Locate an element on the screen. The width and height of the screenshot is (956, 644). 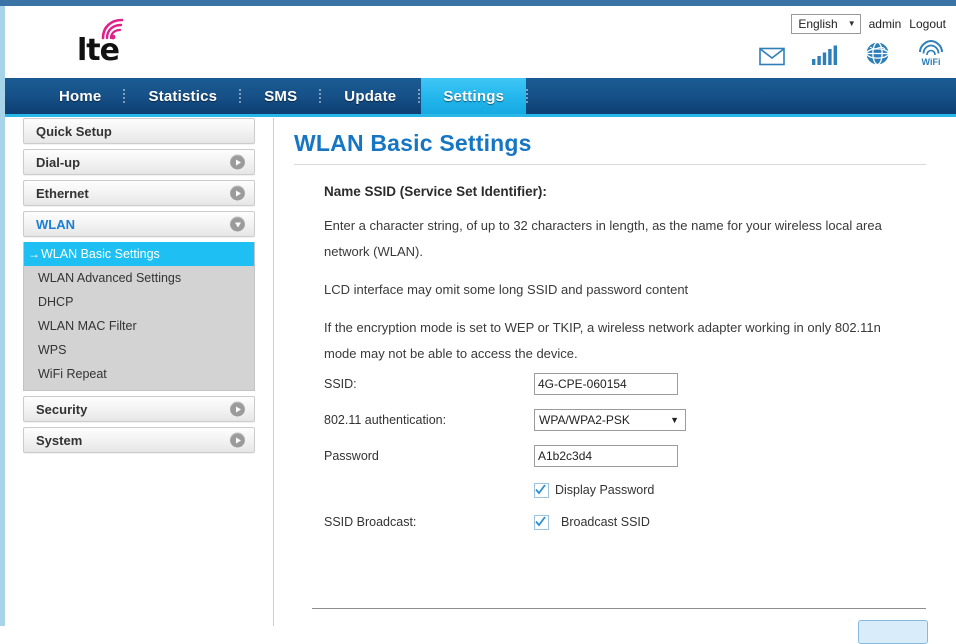
sidebar-subitem-wps: WPS is located at coordinates (139, 350).